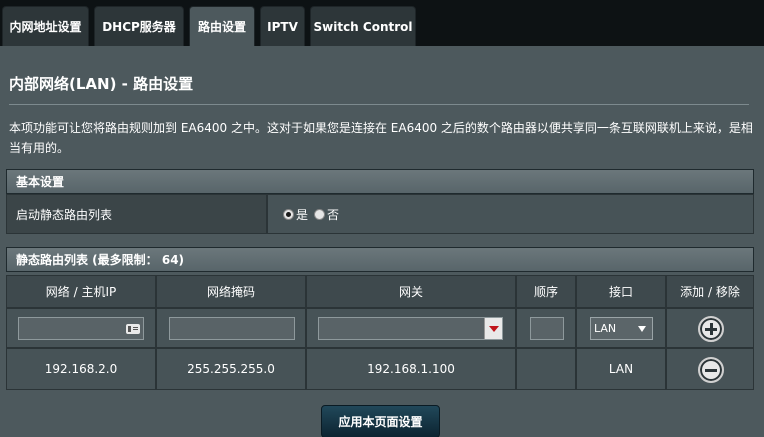  I want to click on col-netmask: 网络掩码, so click(231, 291).